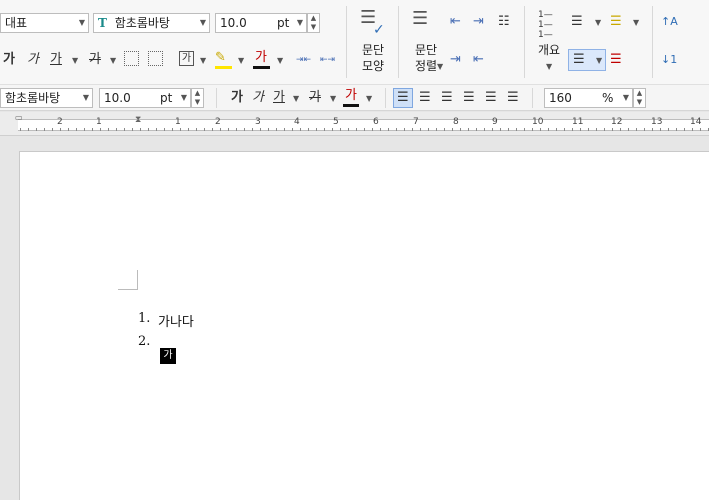 Image resolution: width=709 pixels, height=500 pixels. Describe the element at coordinates (99, 122) in the screenshot. I see `ruler-number: 1` at that location.